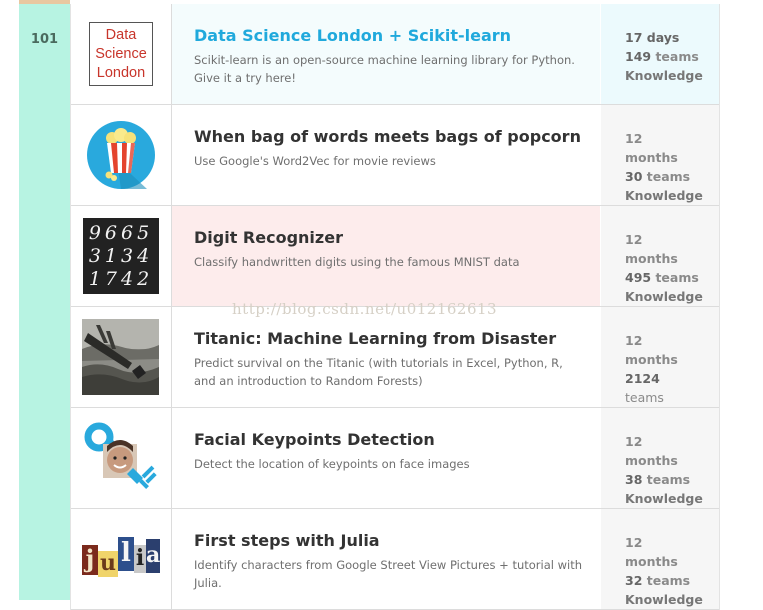  I want to click on team-count: 30, so click(634, 176).